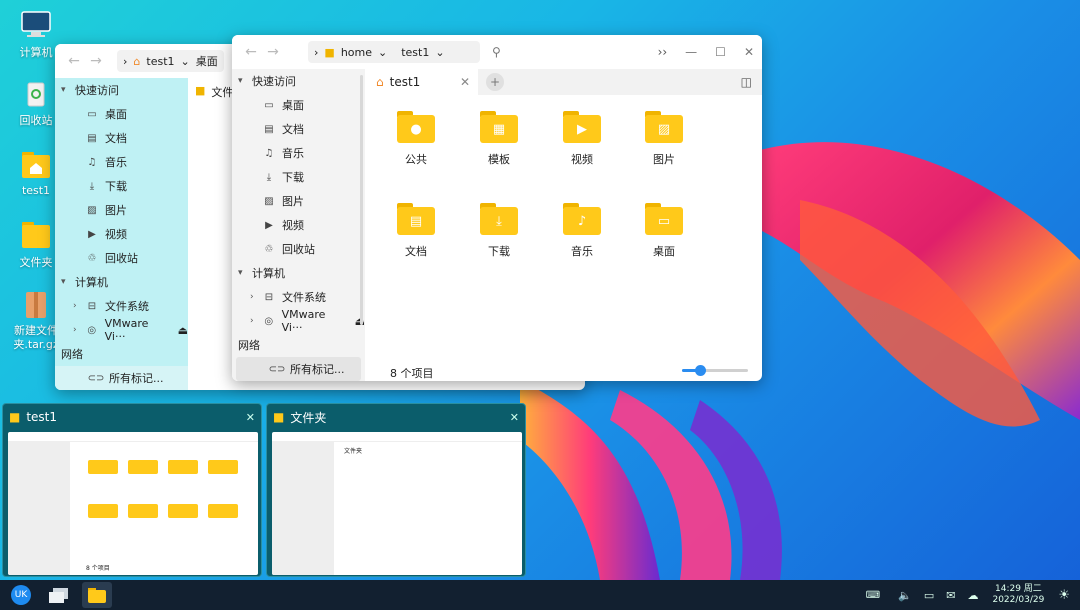 The image size is (1080, 610). What do you see at coordinates (21, 595) in the screenshot?
I see `start-menu-icon: UK` at bounding box center [21, 595].